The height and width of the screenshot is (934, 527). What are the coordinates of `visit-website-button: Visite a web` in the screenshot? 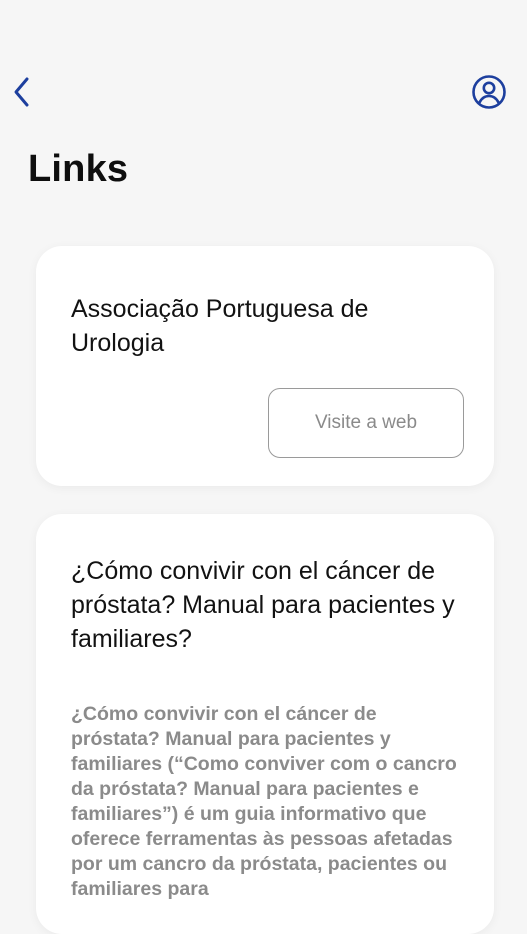 It's located at (366, 423).